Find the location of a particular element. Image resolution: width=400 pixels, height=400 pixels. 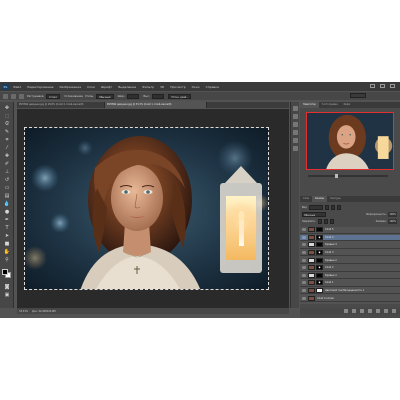

new-group-icon is located at coordinates (378, 311).